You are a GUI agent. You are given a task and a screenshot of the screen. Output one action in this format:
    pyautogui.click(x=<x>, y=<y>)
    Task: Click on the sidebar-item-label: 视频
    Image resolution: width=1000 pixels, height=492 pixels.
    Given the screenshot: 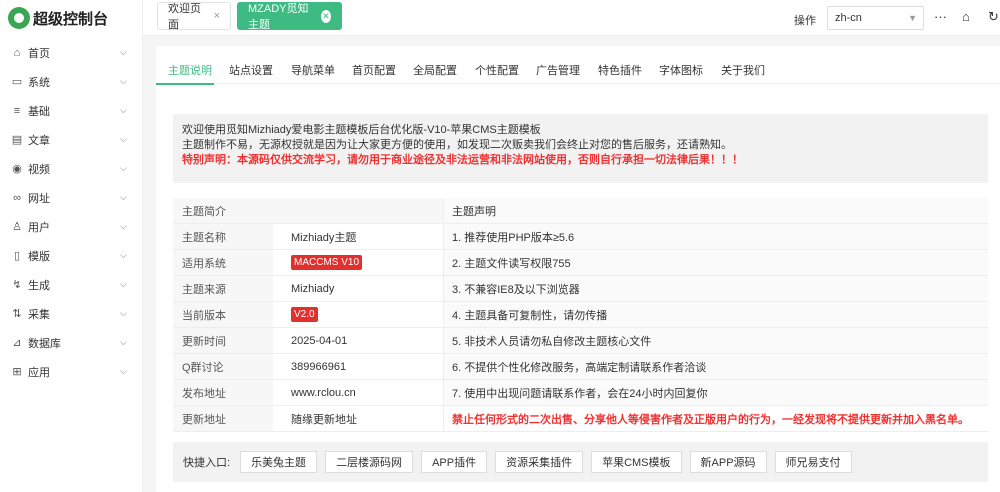 What is the action you would take?
    pyautogui.click(x=39, y=169)
    